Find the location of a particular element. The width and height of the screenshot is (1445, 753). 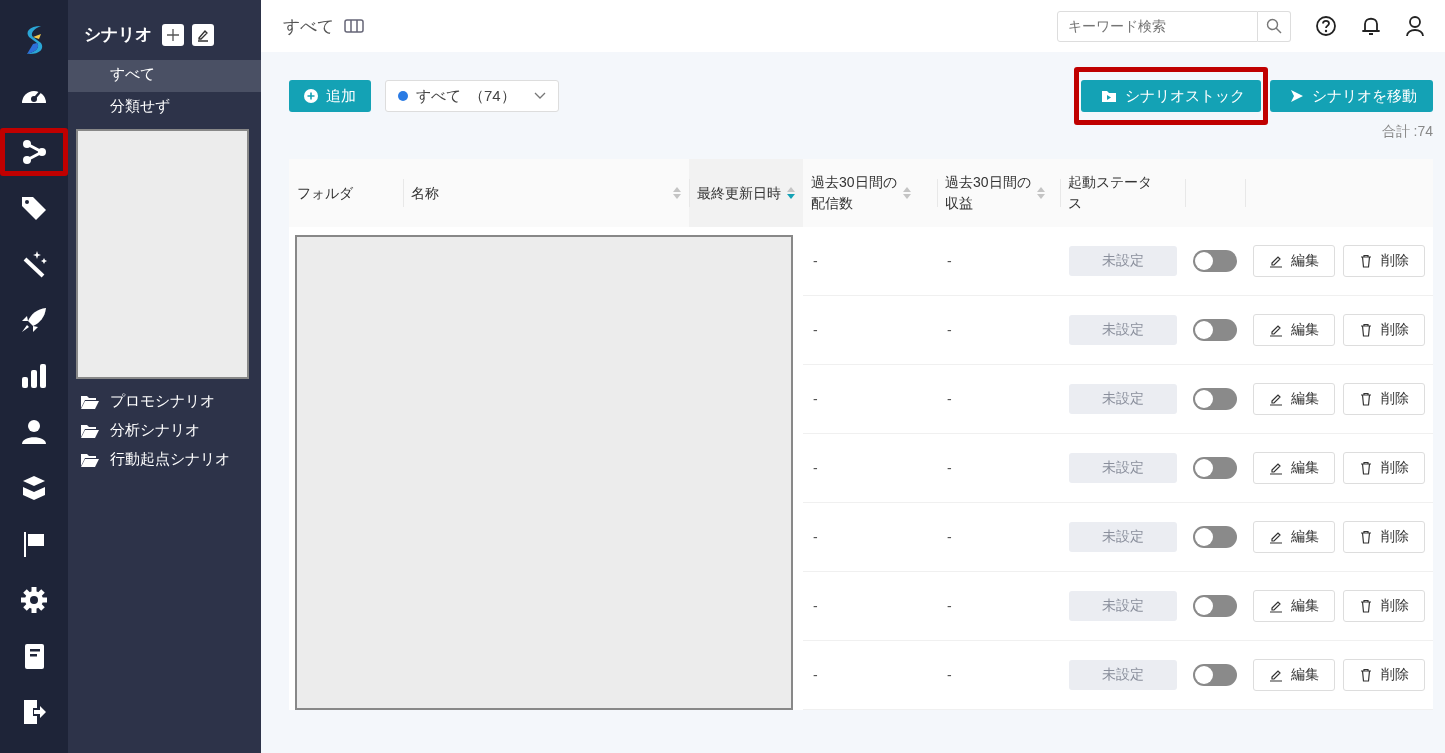

column-header: 過去30日間の配信数 is located at coordinates (870, 193).